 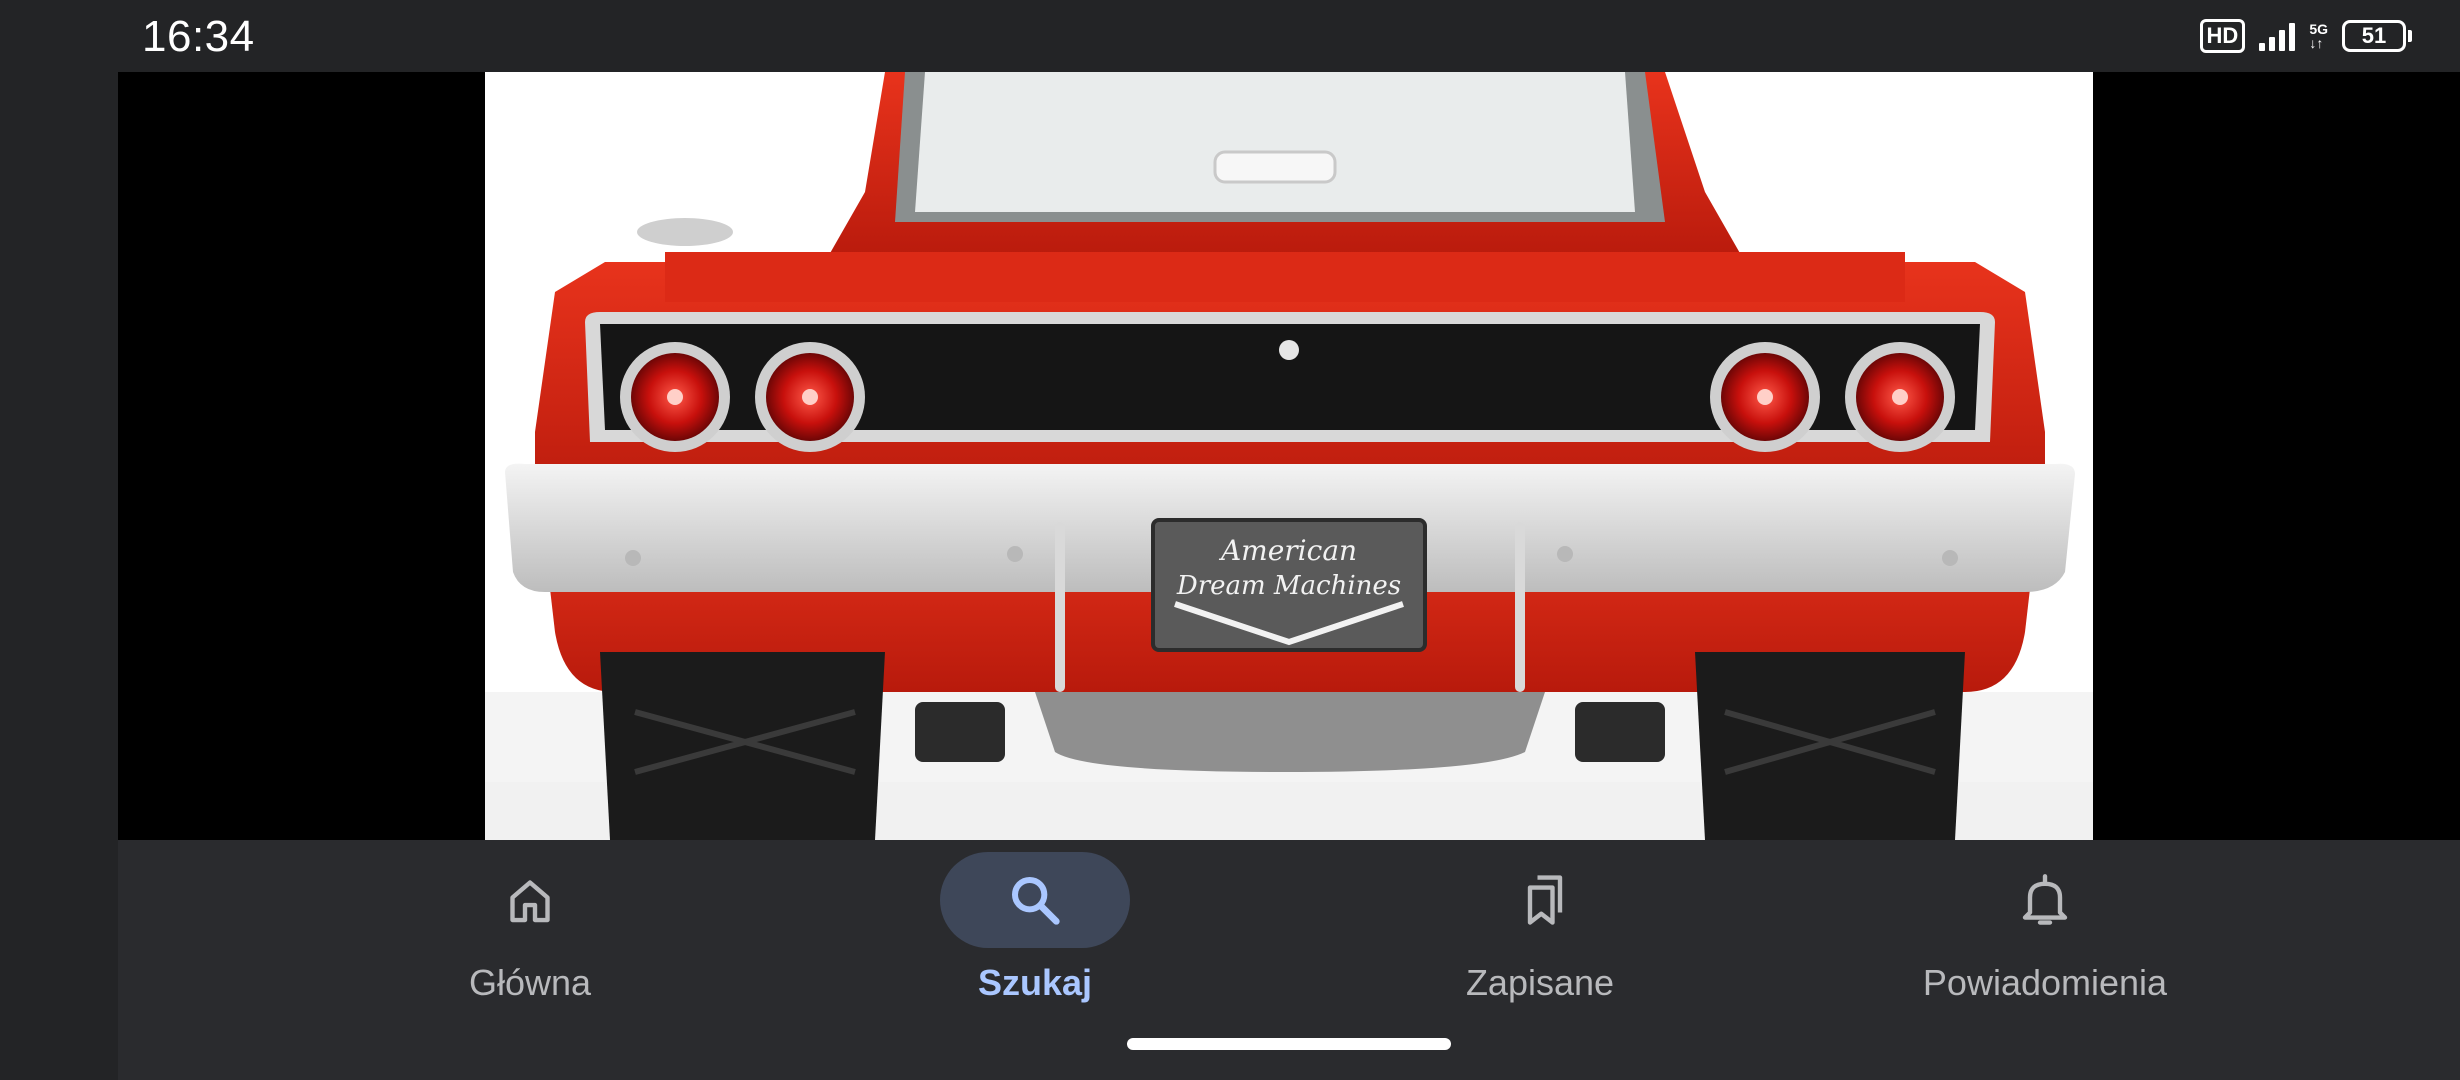 What do you see at coordinates (2318, 29) in the screenshot?
I see `network-label: 5G` at bounding box center [2318, 29].